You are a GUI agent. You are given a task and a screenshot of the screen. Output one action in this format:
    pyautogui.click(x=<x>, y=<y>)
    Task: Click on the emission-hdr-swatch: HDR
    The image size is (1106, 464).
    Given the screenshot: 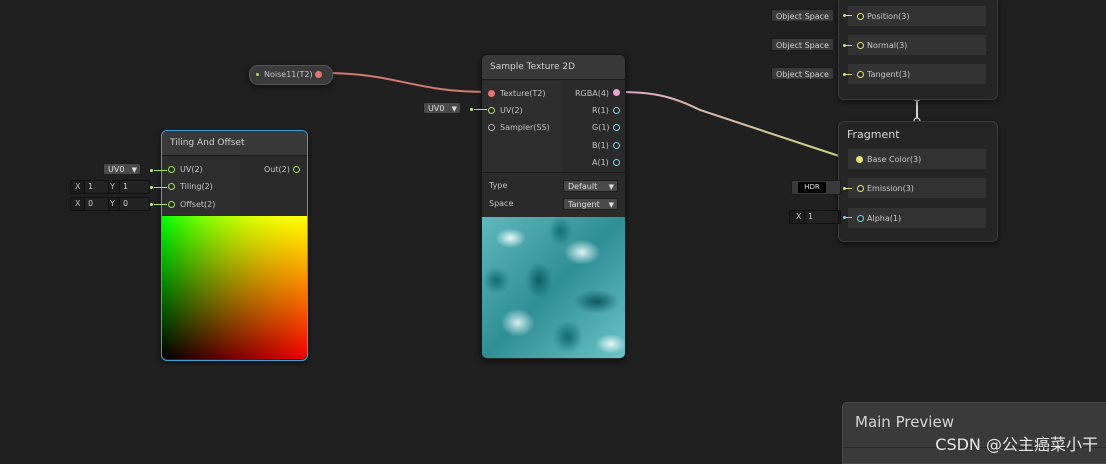 What is the action you would take?
    pyautogui.click(x=812, y=187)
    